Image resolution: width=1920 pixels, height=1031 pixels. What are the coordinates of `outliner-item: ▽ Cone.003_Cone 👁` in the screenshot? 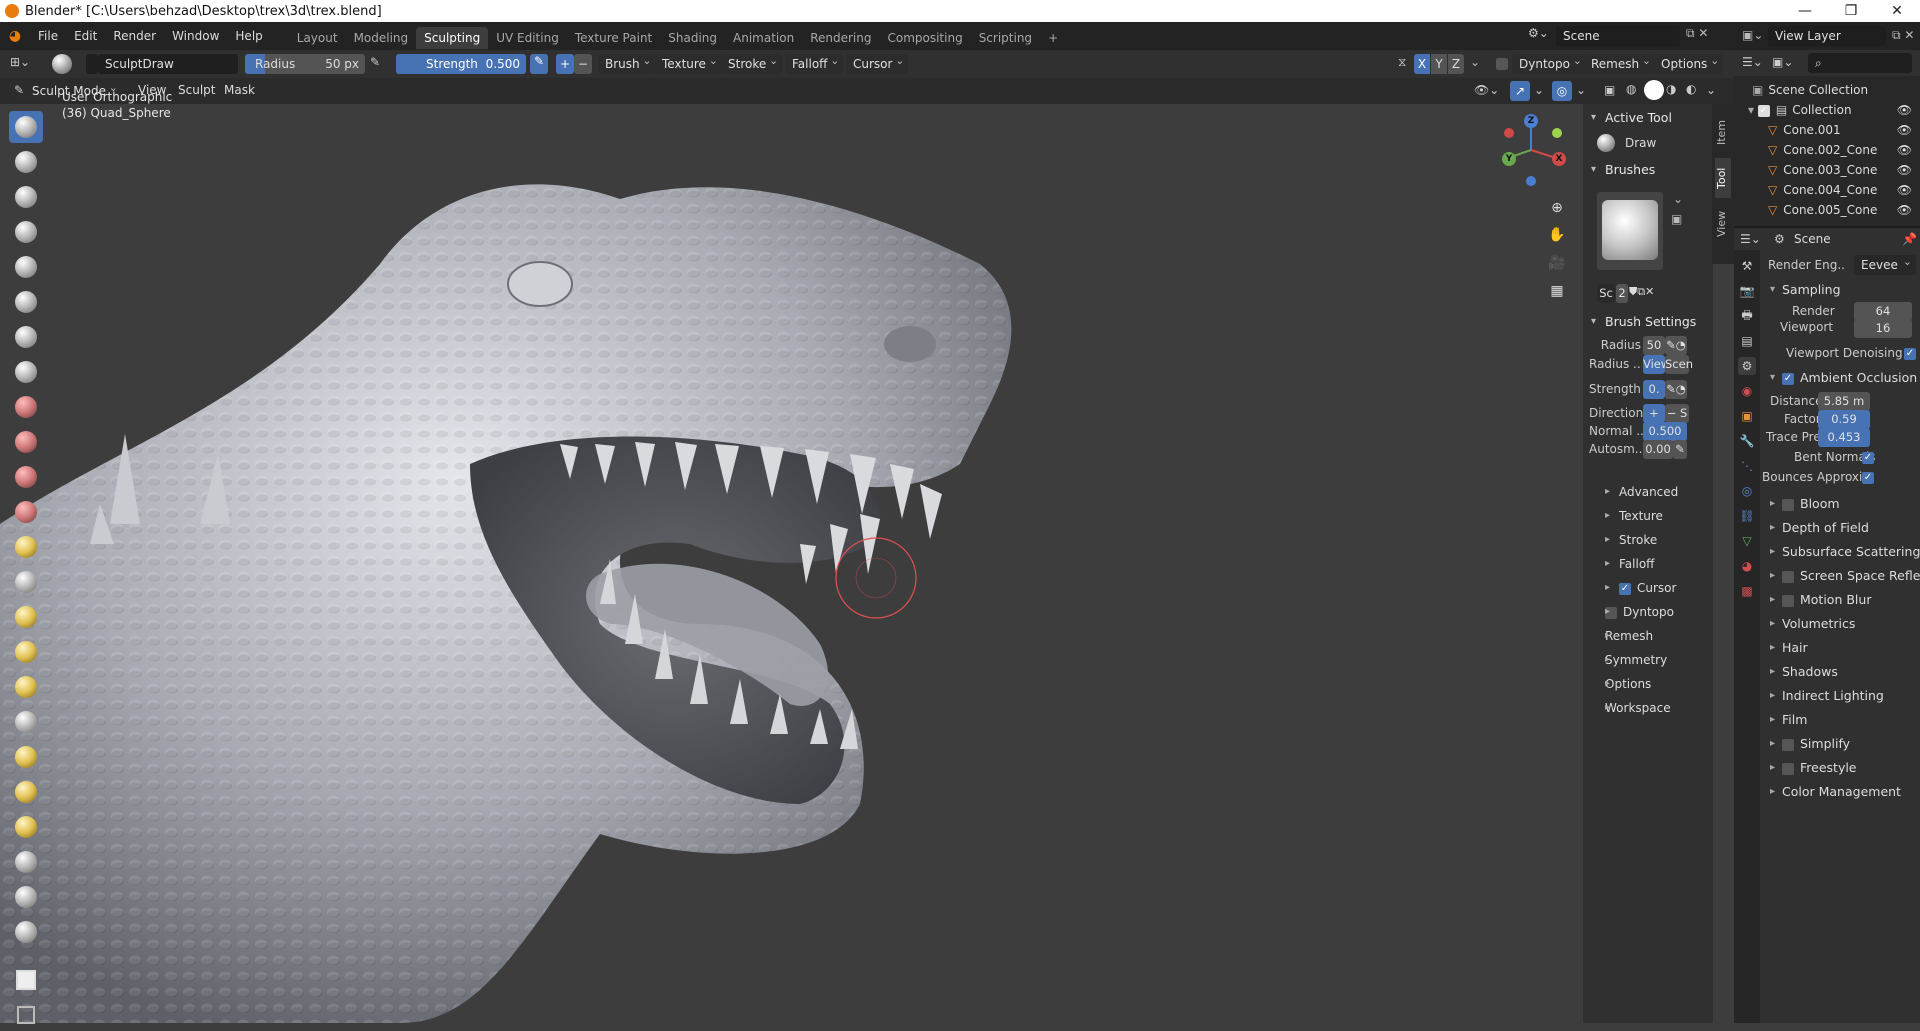 It's located at (1827, 170).